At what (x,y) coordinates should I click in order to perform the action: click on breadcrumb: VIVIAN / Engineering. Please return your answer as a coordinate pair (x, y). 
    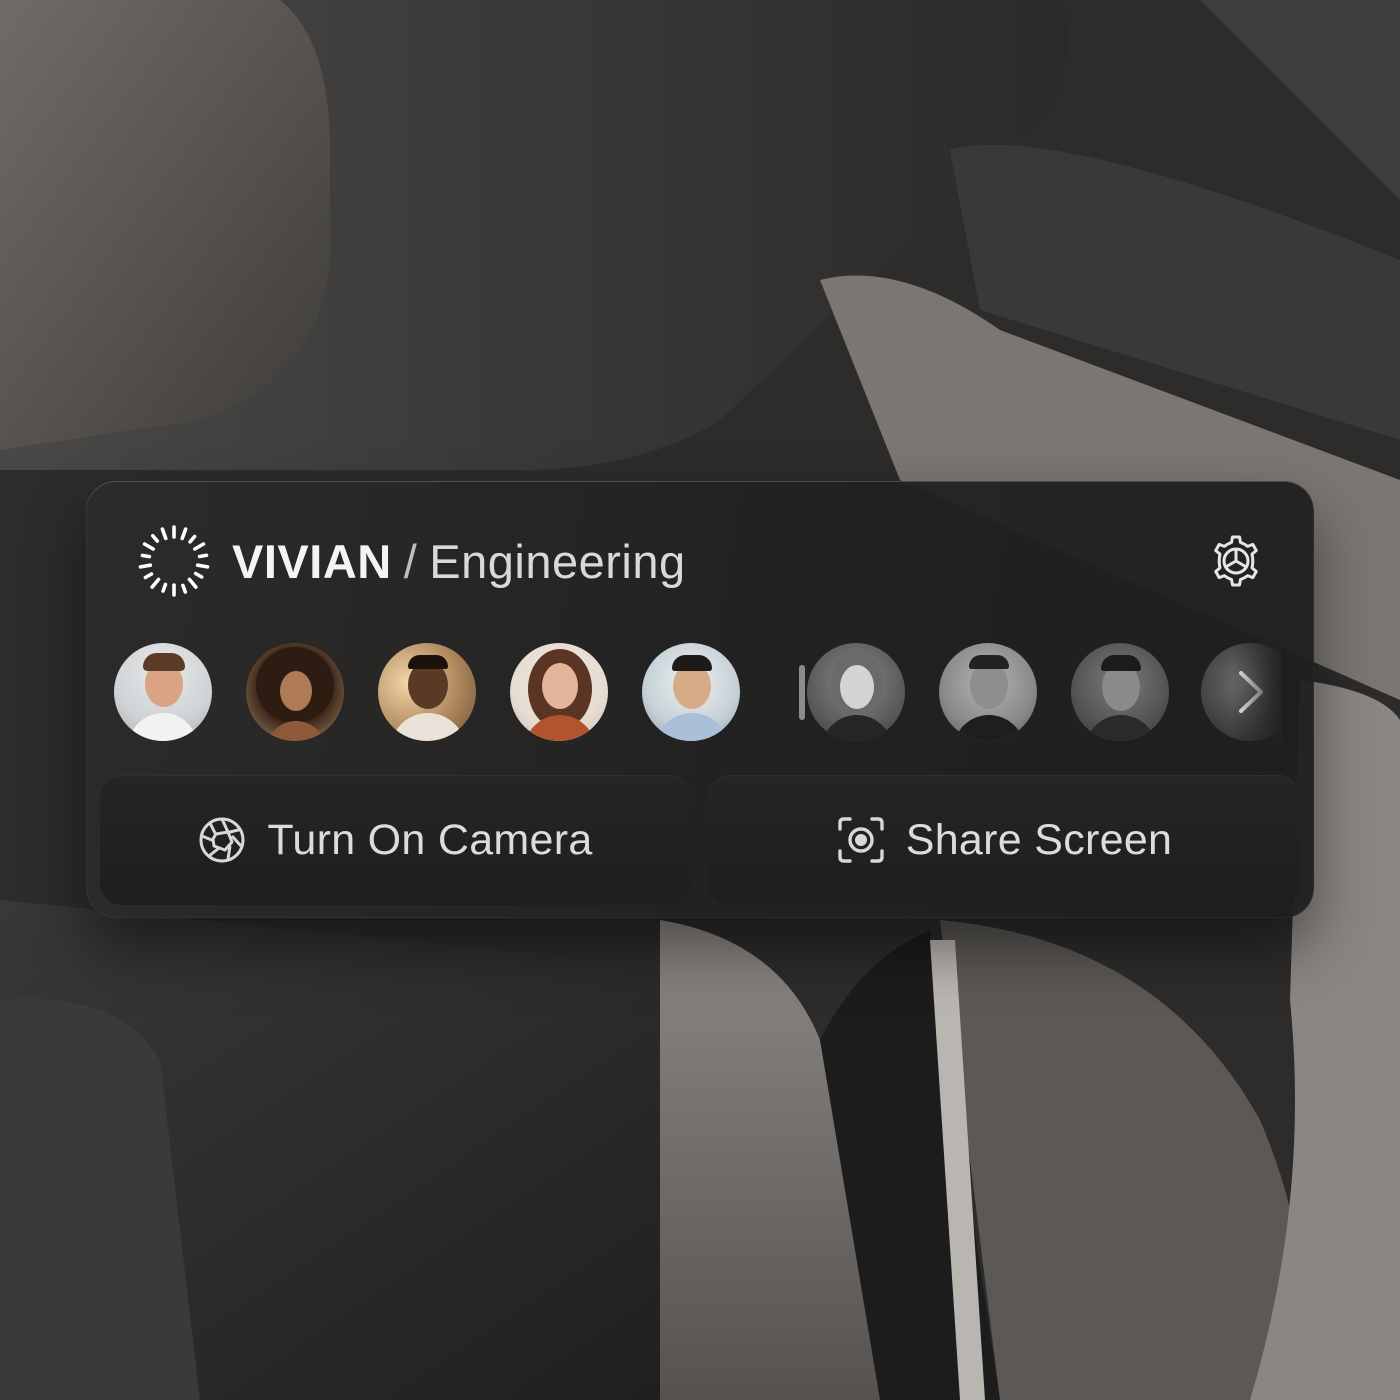
    Looking at the image, I should click on (459, 561).